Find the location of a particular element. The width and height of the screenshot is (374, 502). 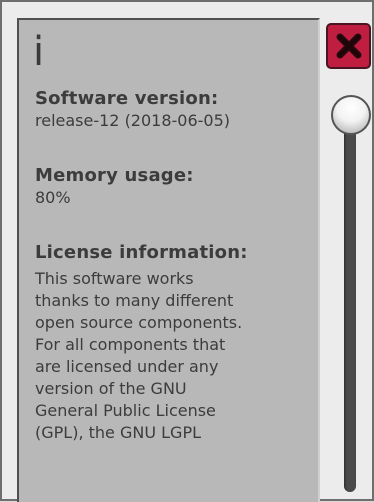

close-icon is located at coordinates (348, 46).